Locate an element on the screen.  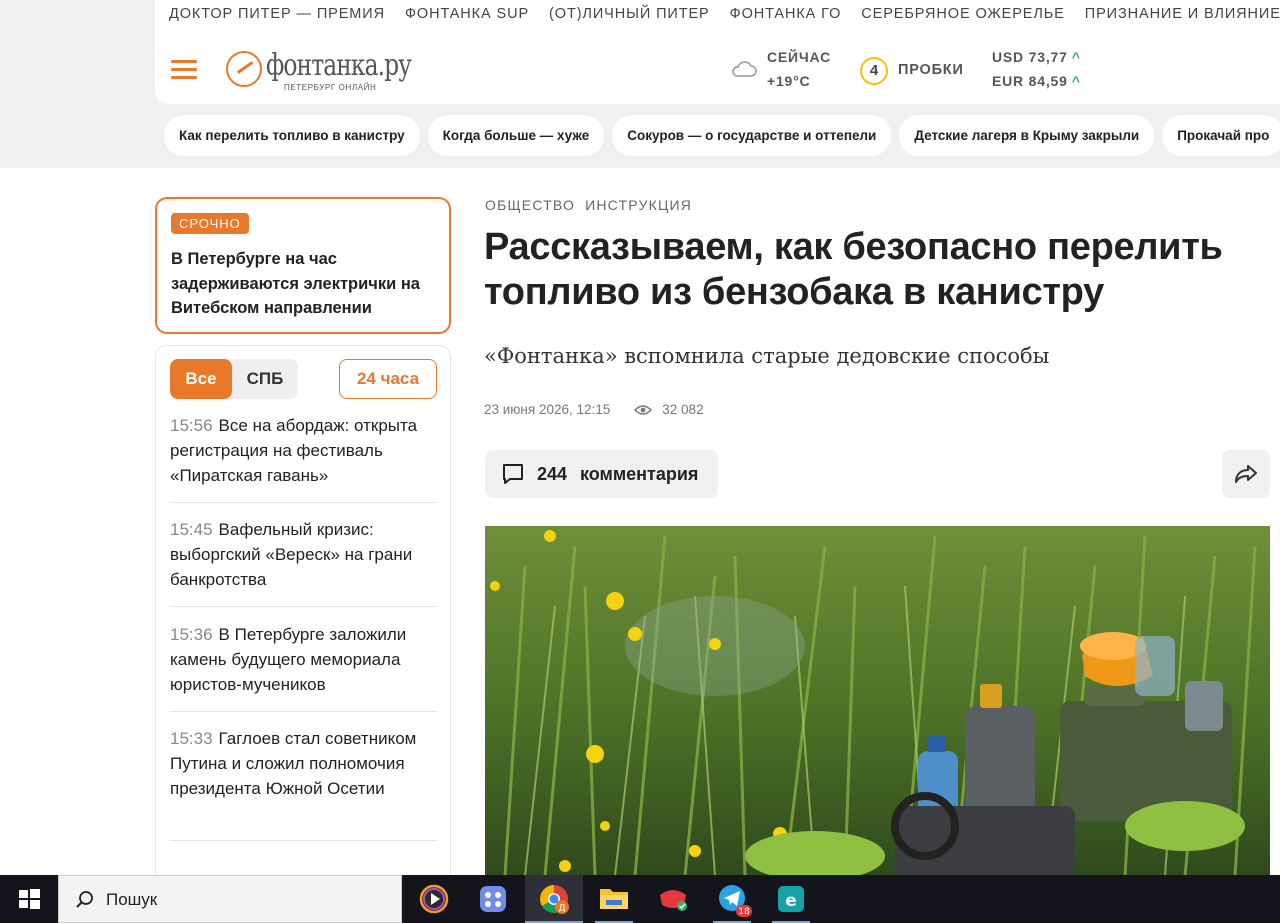
logo-tagline: ПЕТЕРБУРГ ОНЛАЙН is located at coordinates (330, 87).